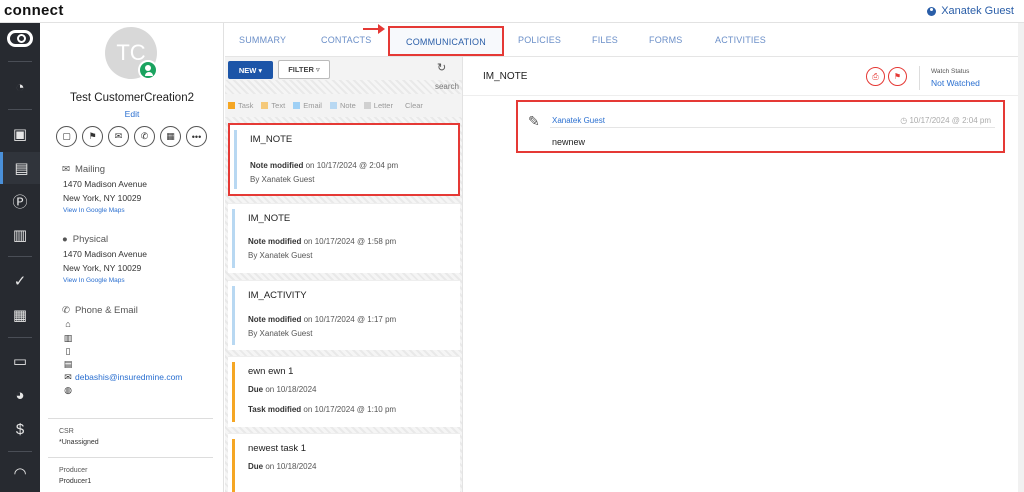  Describe the element at coordinates (271, 371) in the screenshot. I see `card-title: ewn ewn 1` at that location.